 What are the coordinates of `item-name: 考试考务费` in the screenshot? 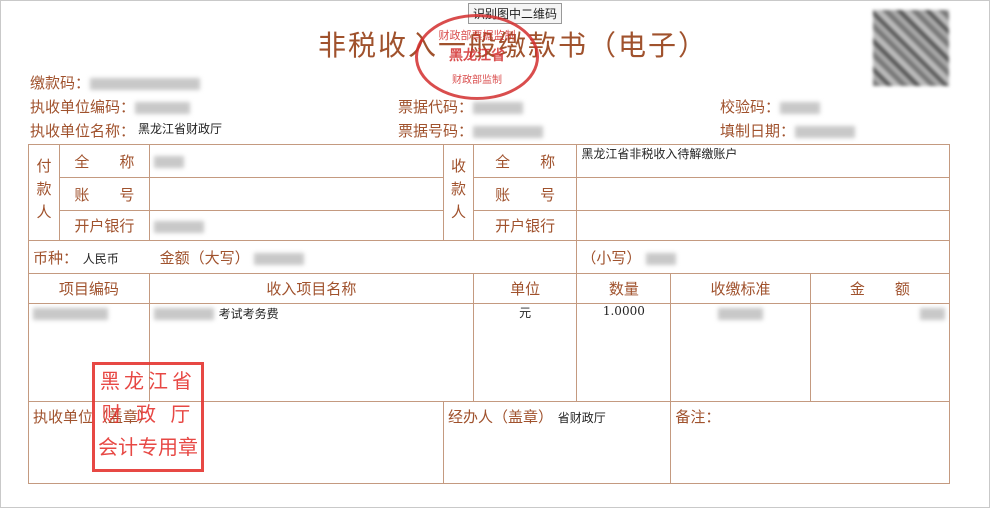 It's located at (248, 314).